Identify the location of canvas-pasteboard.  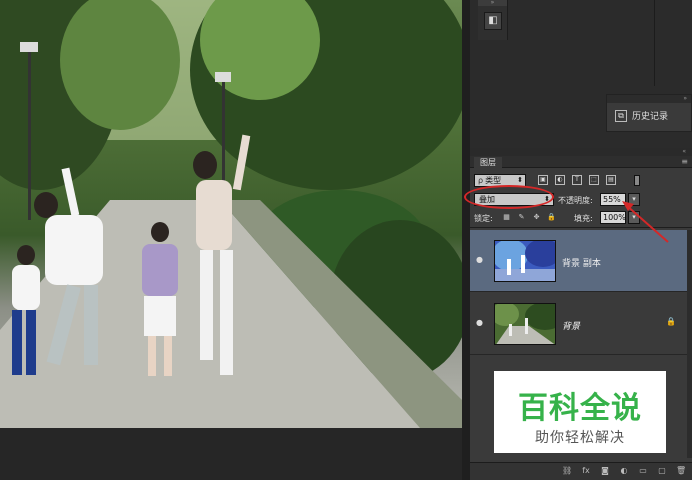
(231, 454).